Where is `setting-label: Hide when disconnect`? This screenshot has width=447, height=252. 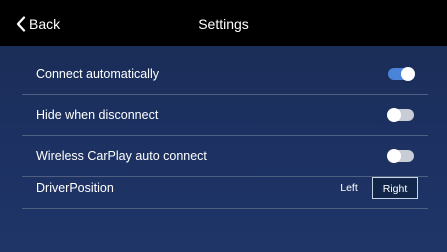
setting-label: Hide when disconnect is located at coordinates (97, 115).